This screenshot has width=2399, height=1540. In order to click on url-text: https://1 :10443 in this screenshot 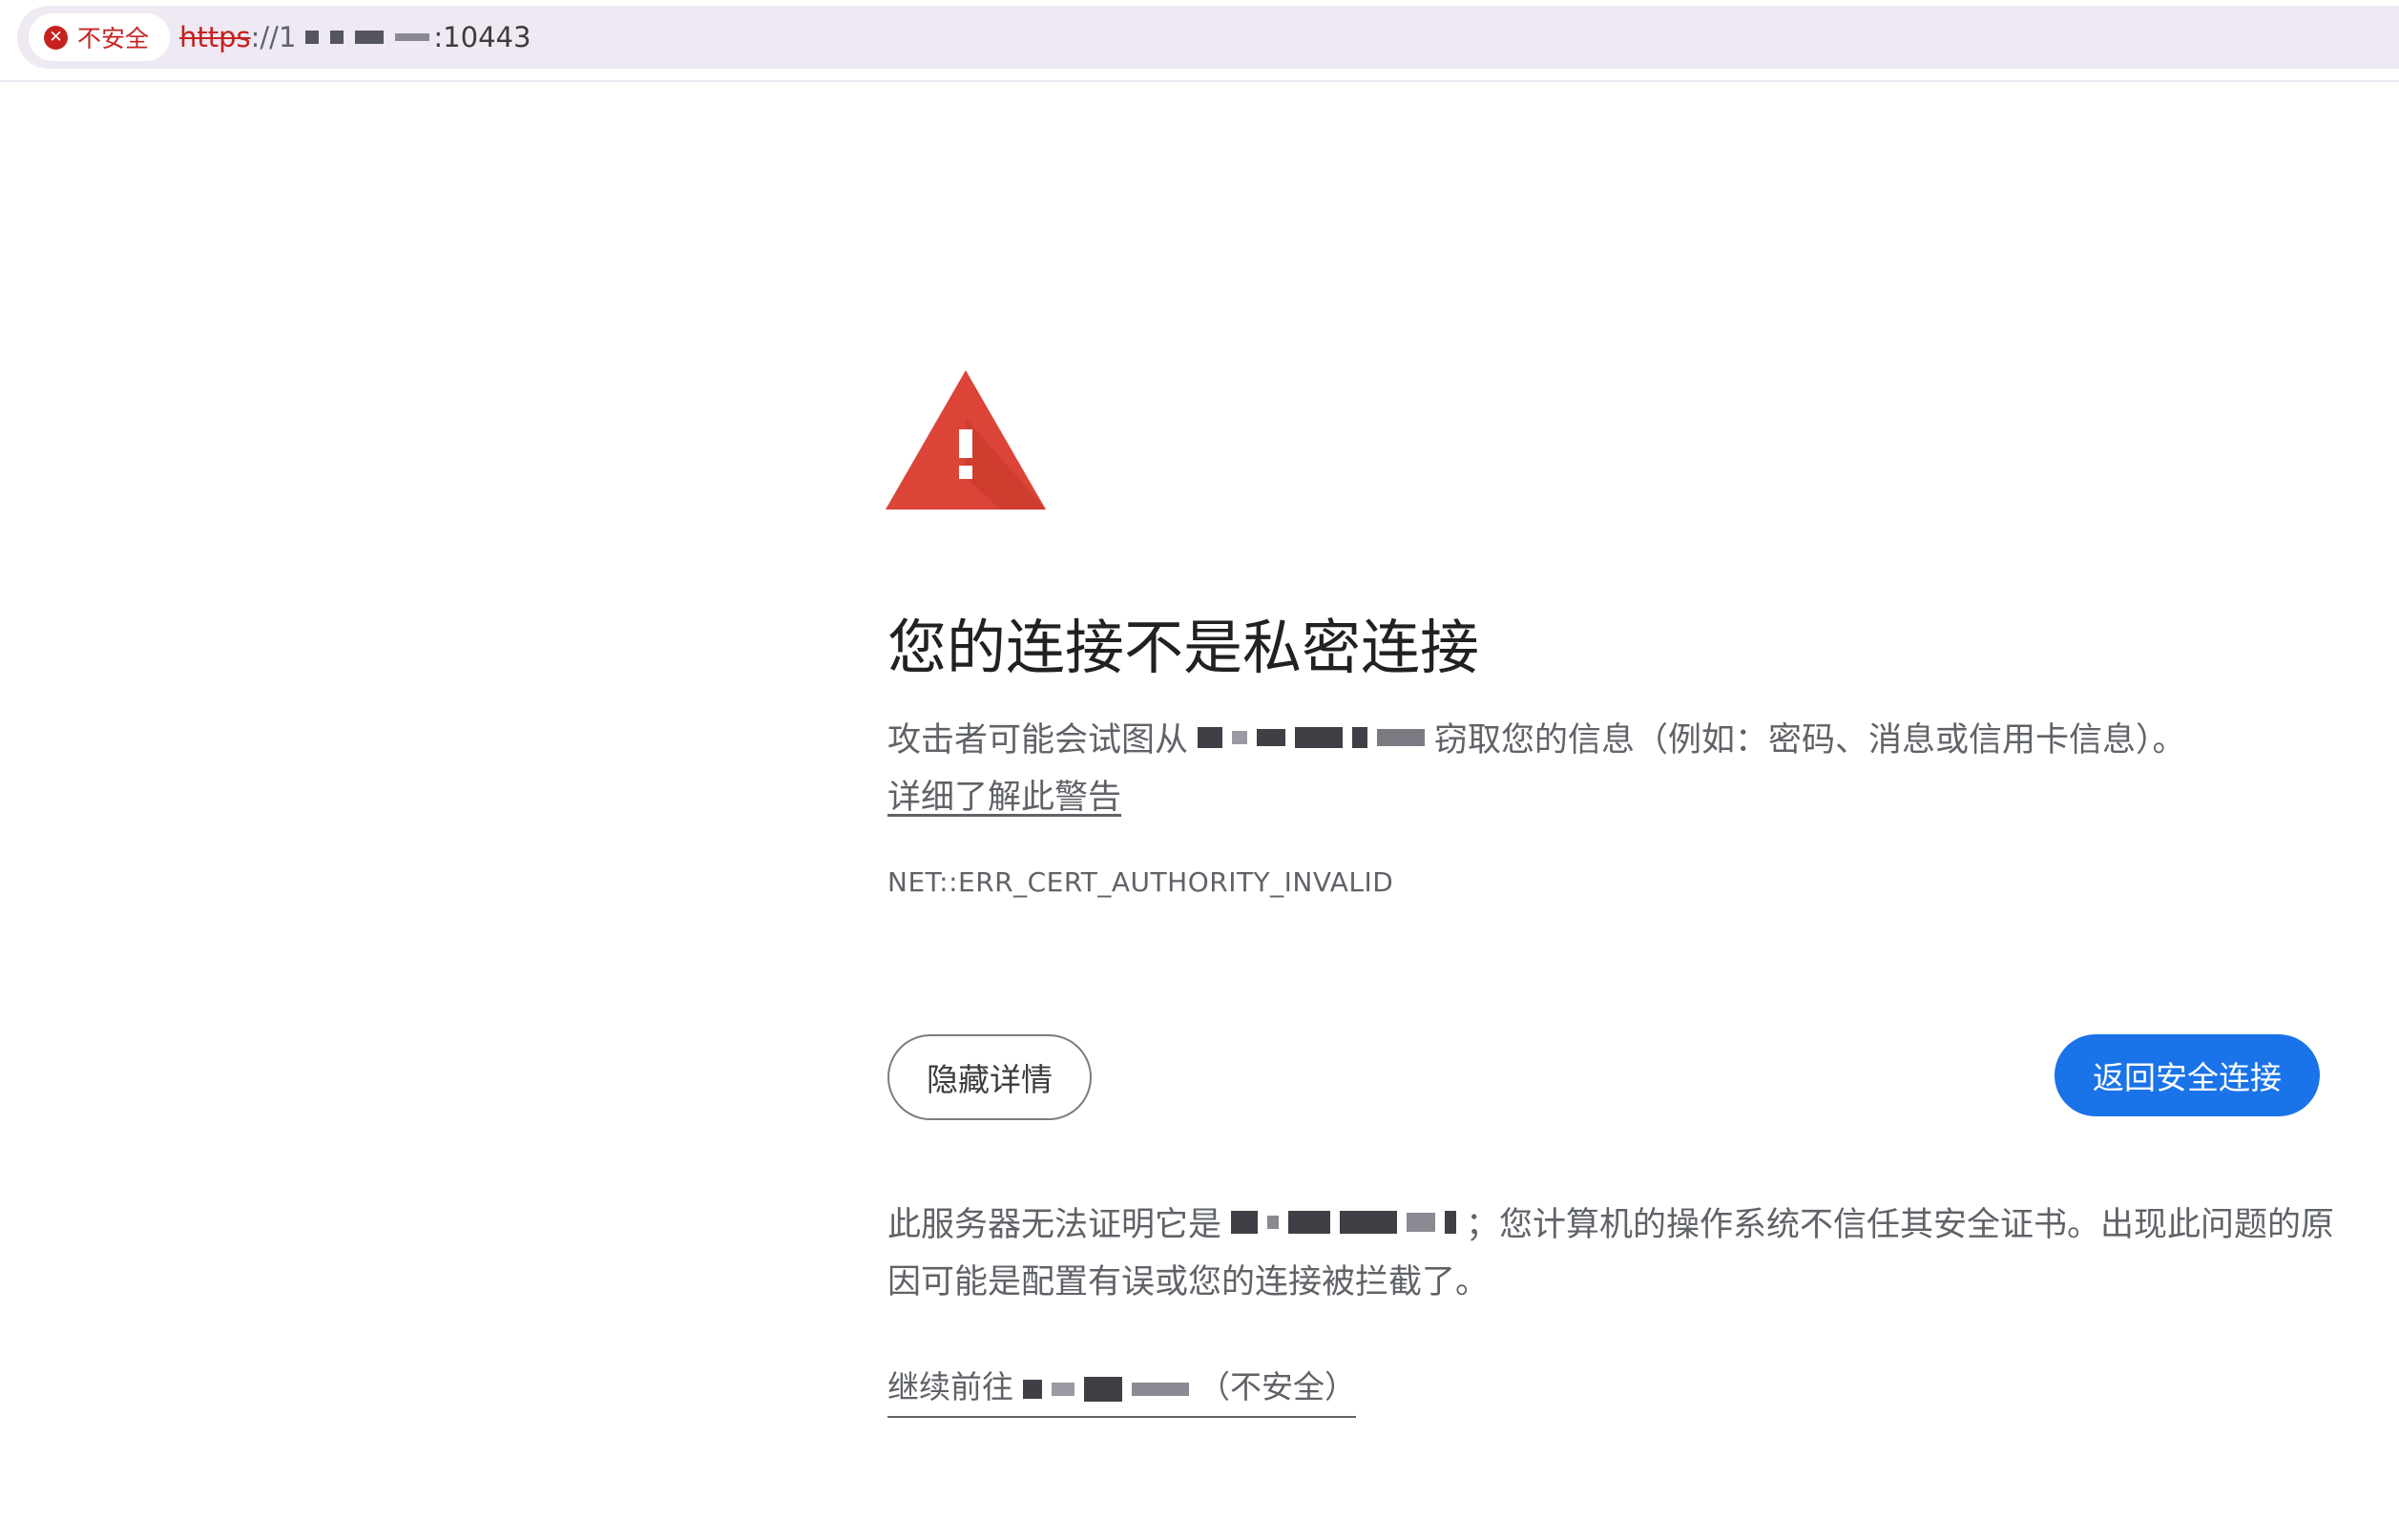, I will do `click(355, 37)`.